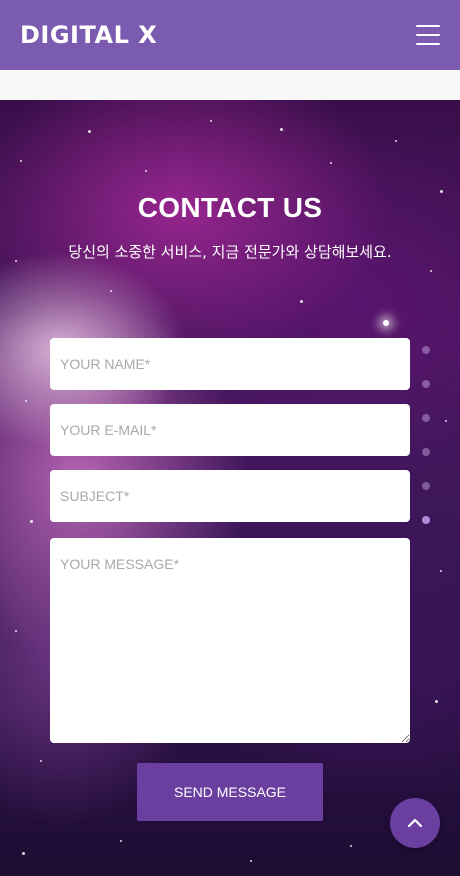 This screenshot has height=876, width=460. What do you see at coordinates (426, 520) in the screenshot?
I see `pagination-dot-active` at bounding box center [426, 520].